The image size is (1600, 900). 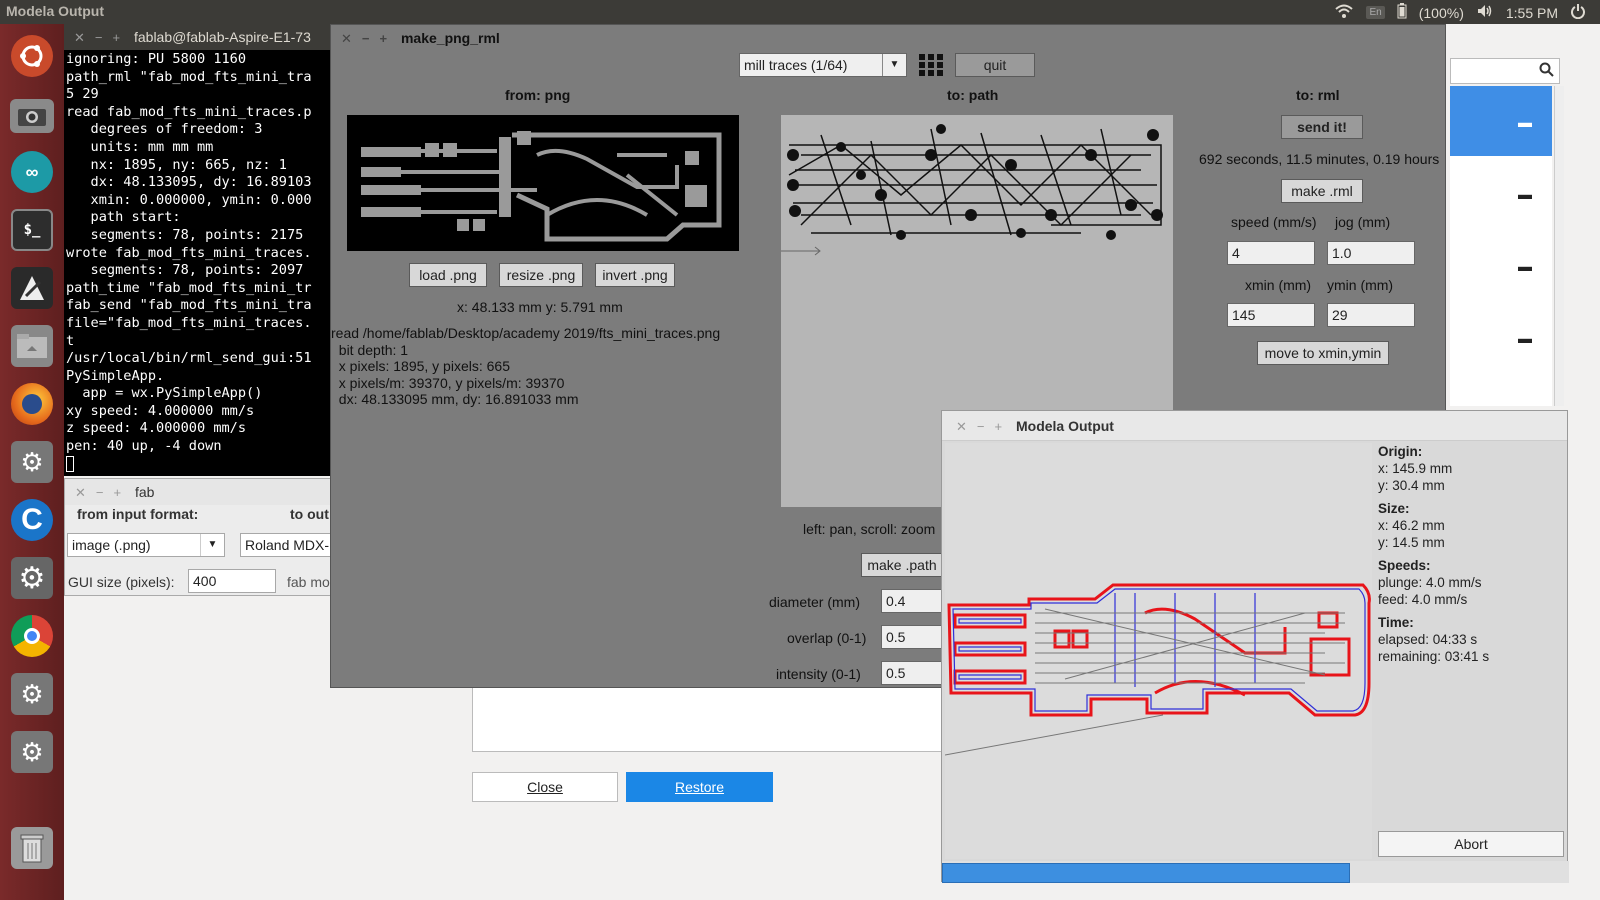 What do you see at coordinates (32, 56) in the screenshot?
I see `ubuntu-dash-icon` at bounding box center [32, 56].